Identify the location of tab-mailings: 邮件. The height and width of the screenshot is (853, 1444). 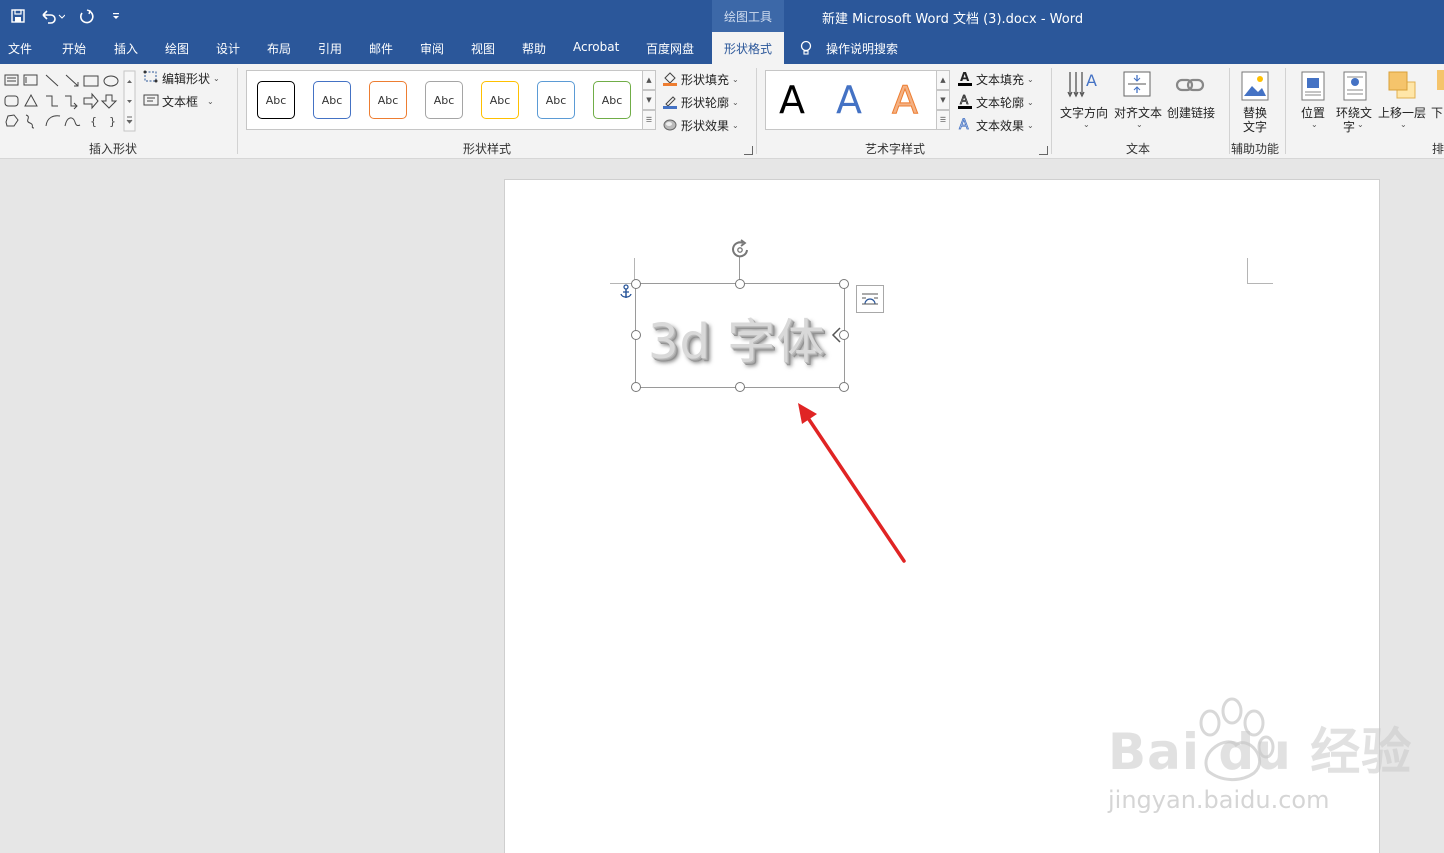
(381, 48).